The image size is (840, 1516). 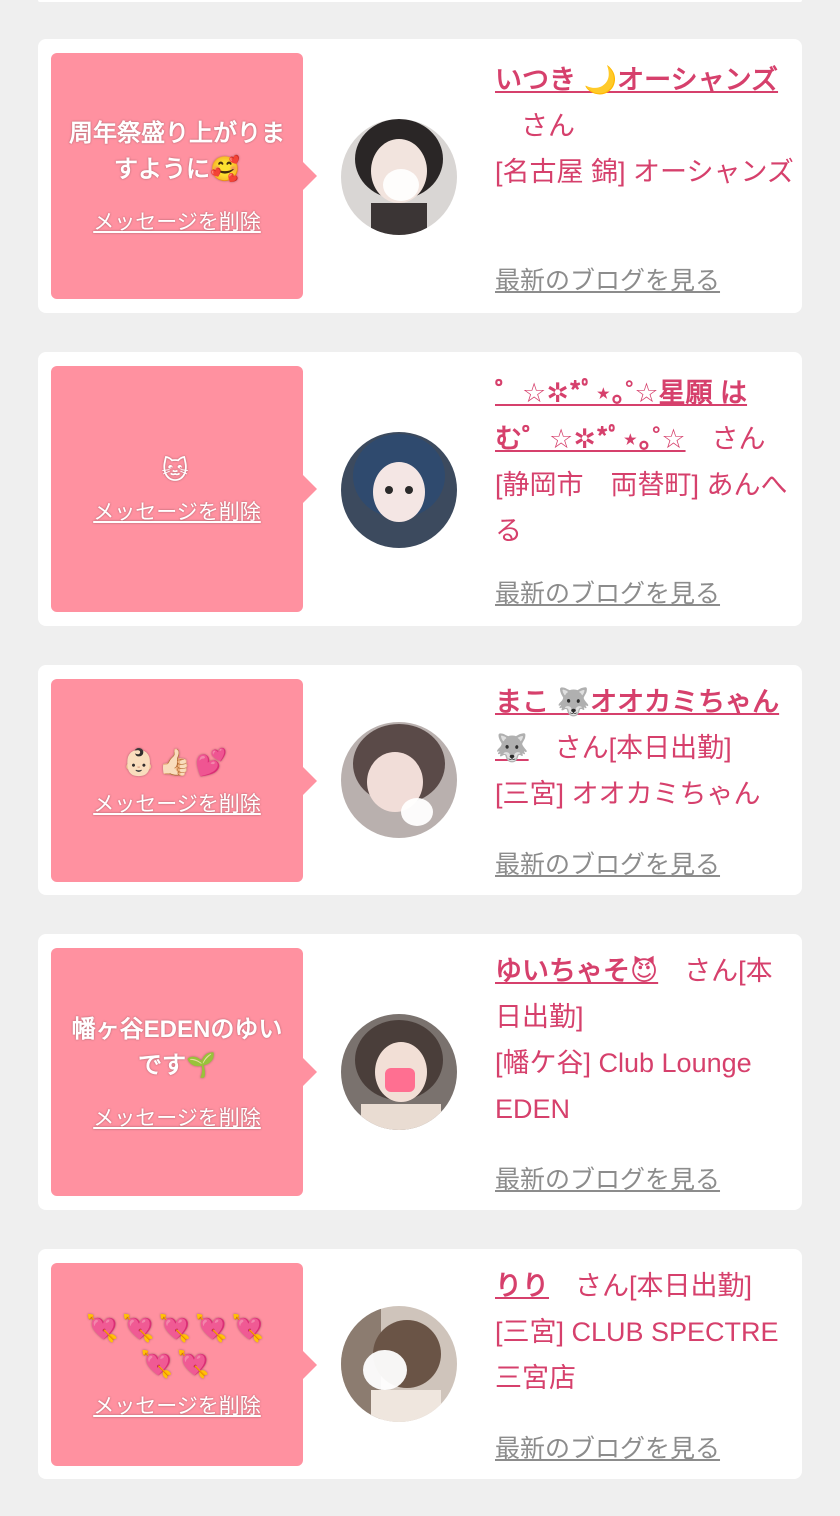 I want to click on message-text: 幡ヶ谷EDENのゆいです🌱, so click(x=177, y=1047).